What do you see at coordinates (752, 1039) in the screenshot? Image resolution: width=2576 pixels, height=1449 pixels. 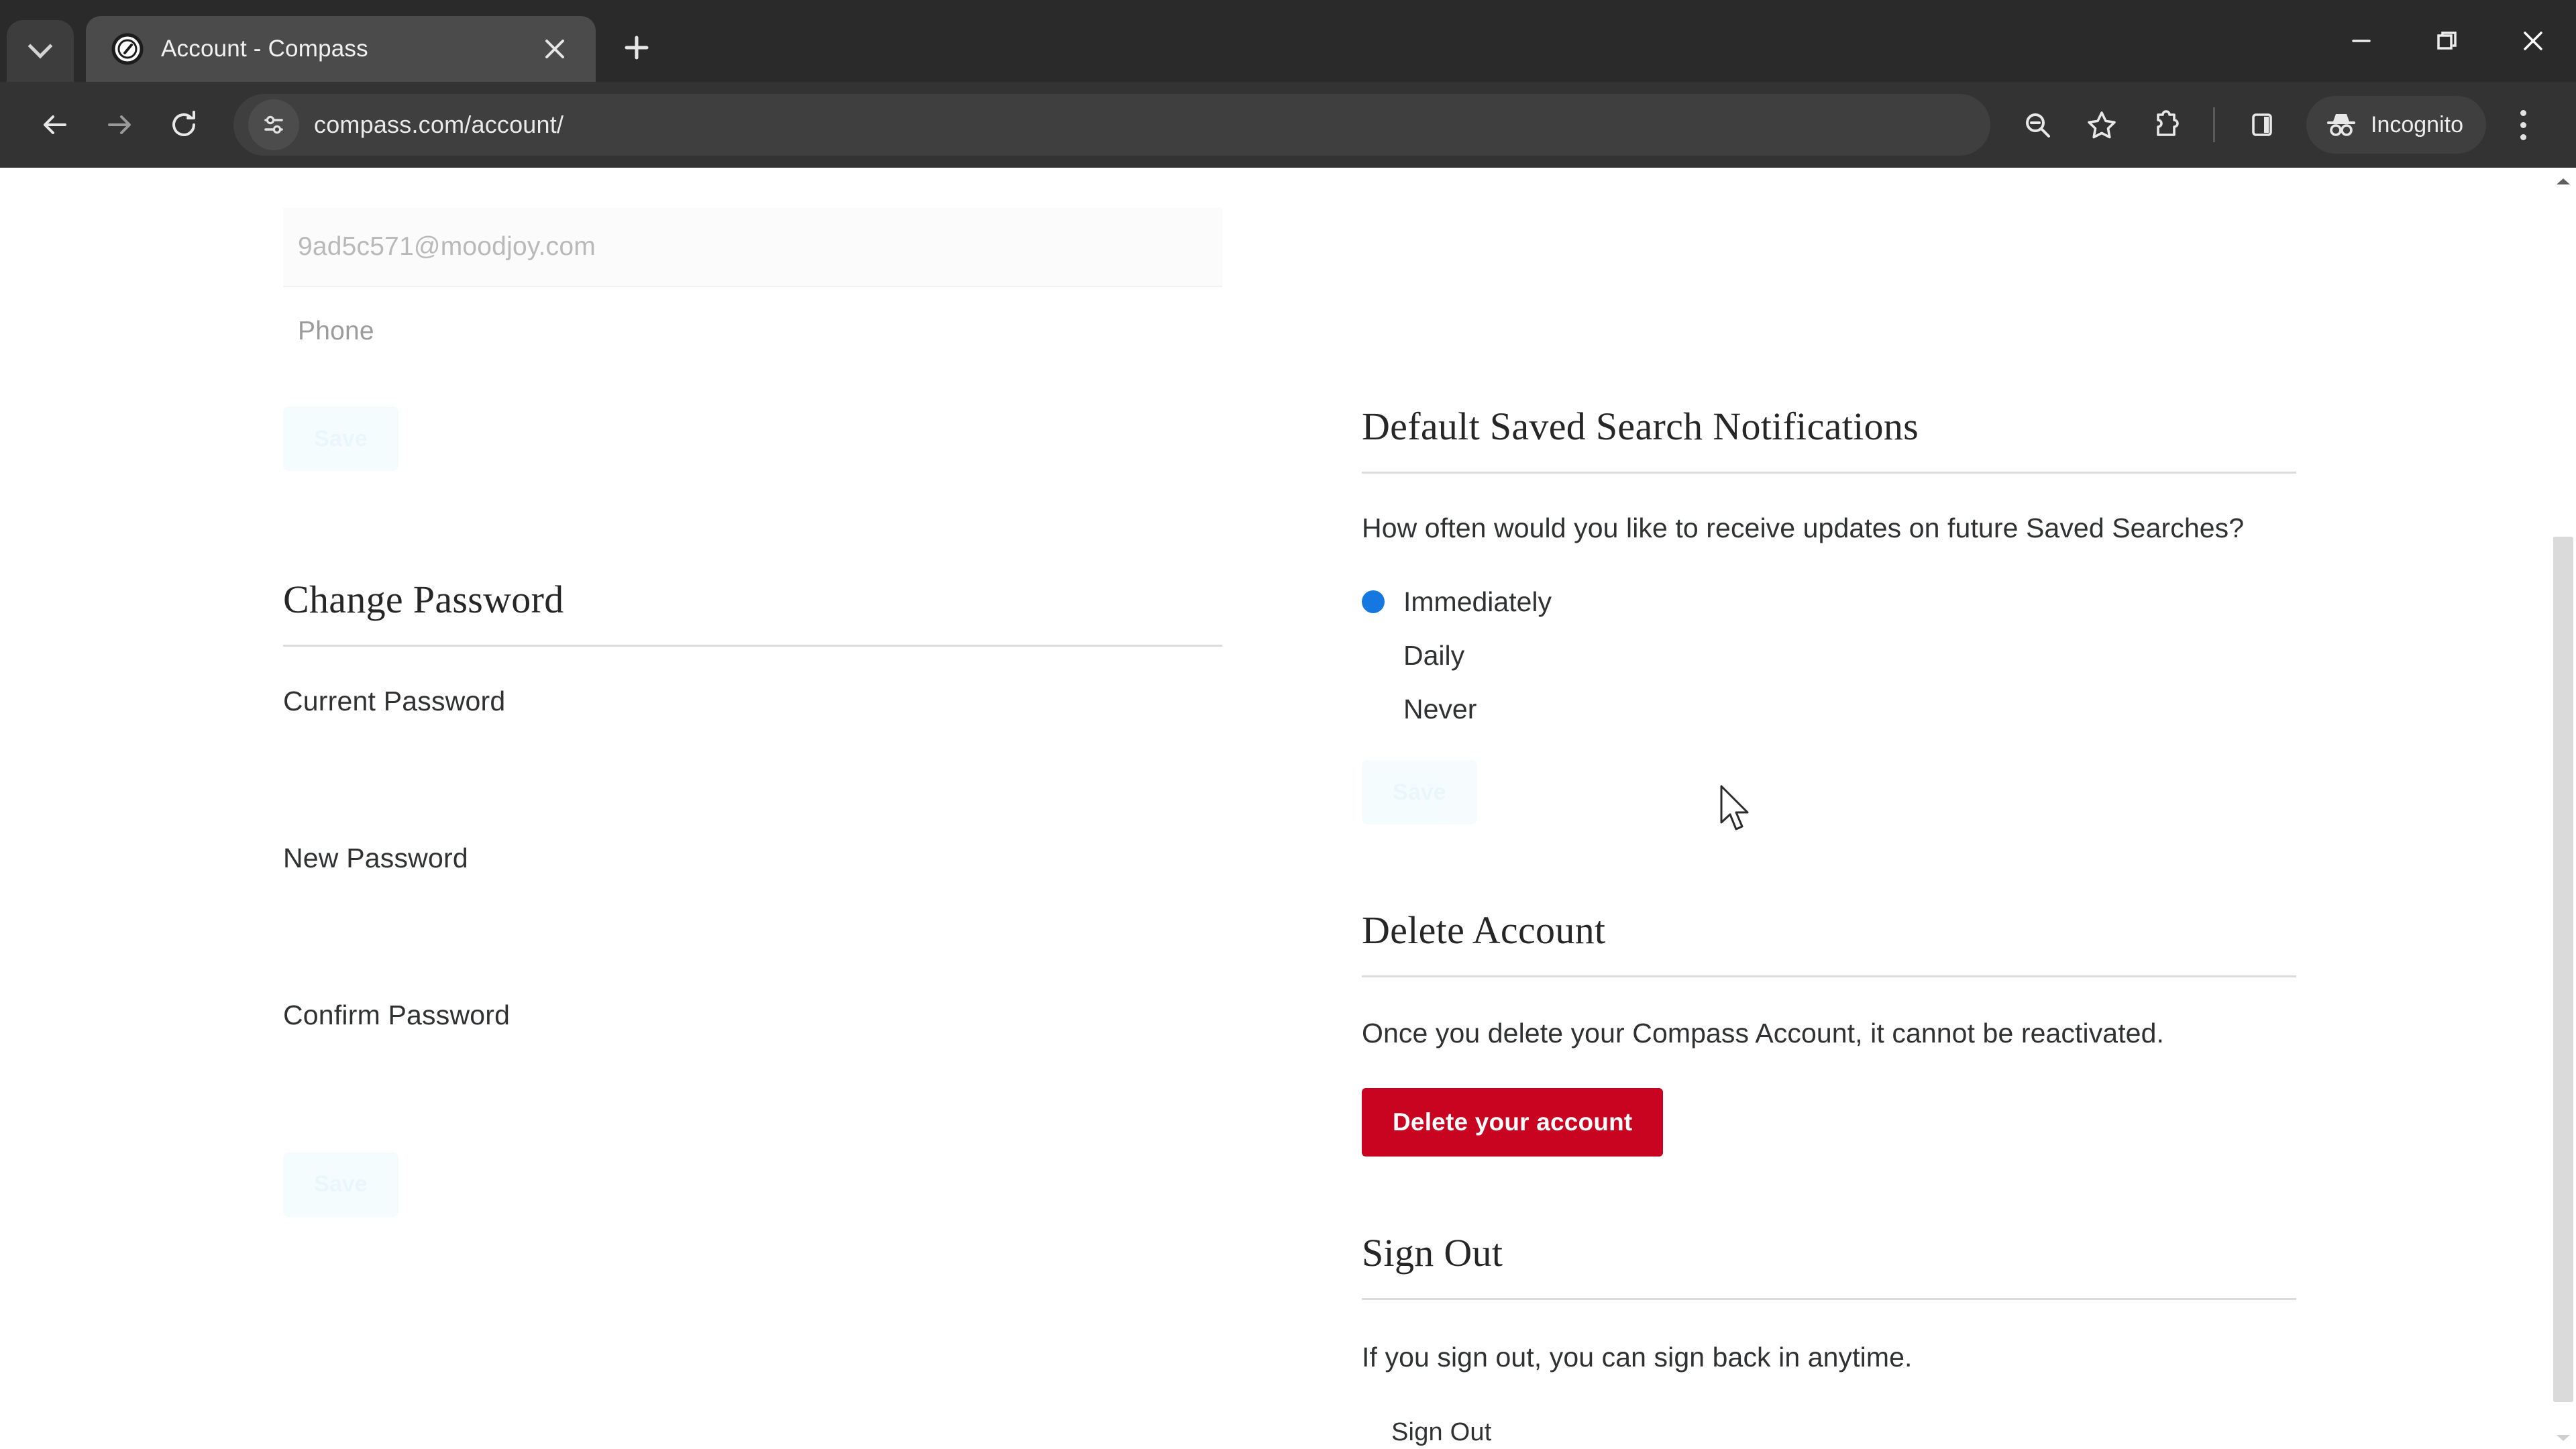 I see `confirm-password-field: Confirm Password` at bounding box center [752, 1039].